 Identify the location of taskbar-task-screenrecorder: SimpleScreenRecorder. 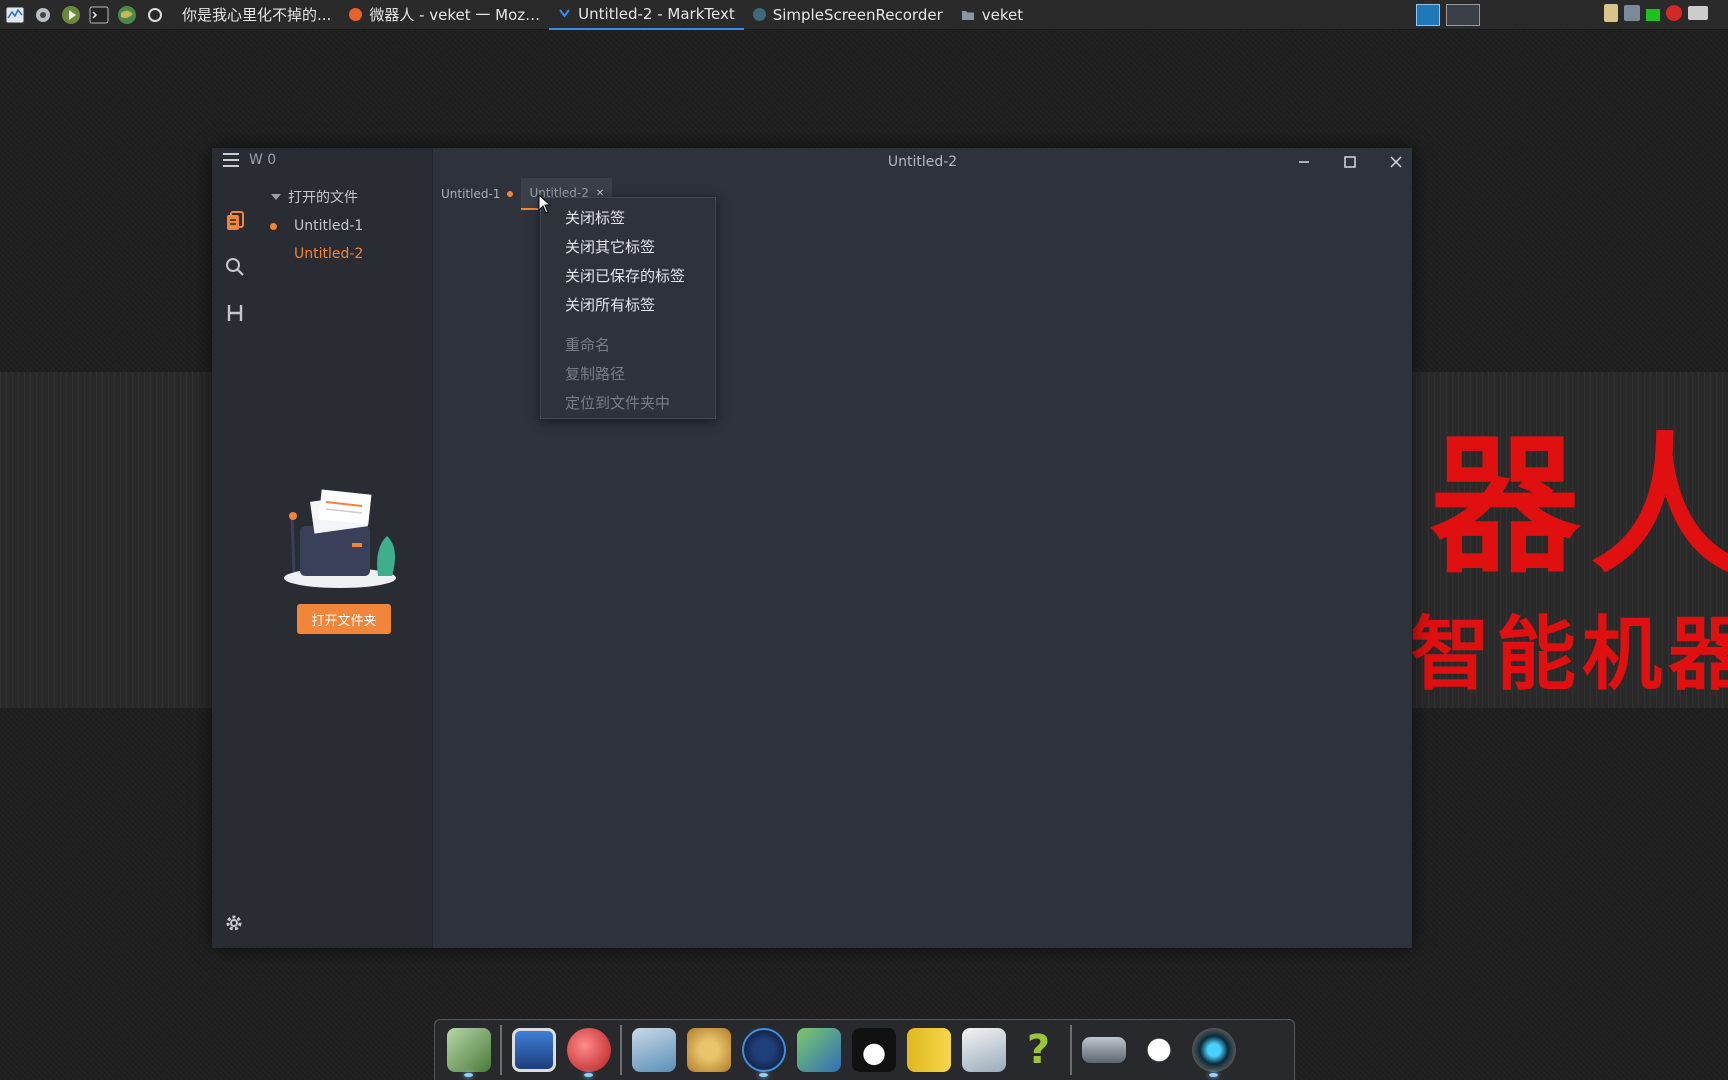
(848, 15).